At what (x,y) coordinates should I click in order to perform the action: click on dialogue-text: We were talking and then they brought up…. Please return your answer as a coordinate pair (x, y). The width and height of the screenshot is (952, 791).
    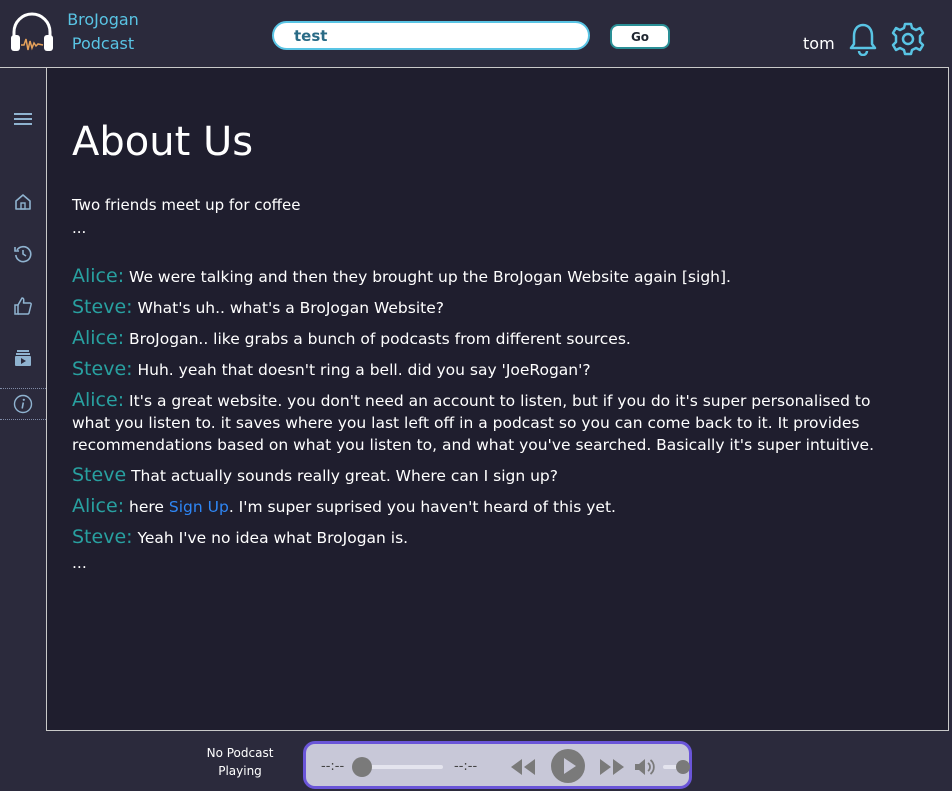
    Looking at the image, I should click on (430, 277).